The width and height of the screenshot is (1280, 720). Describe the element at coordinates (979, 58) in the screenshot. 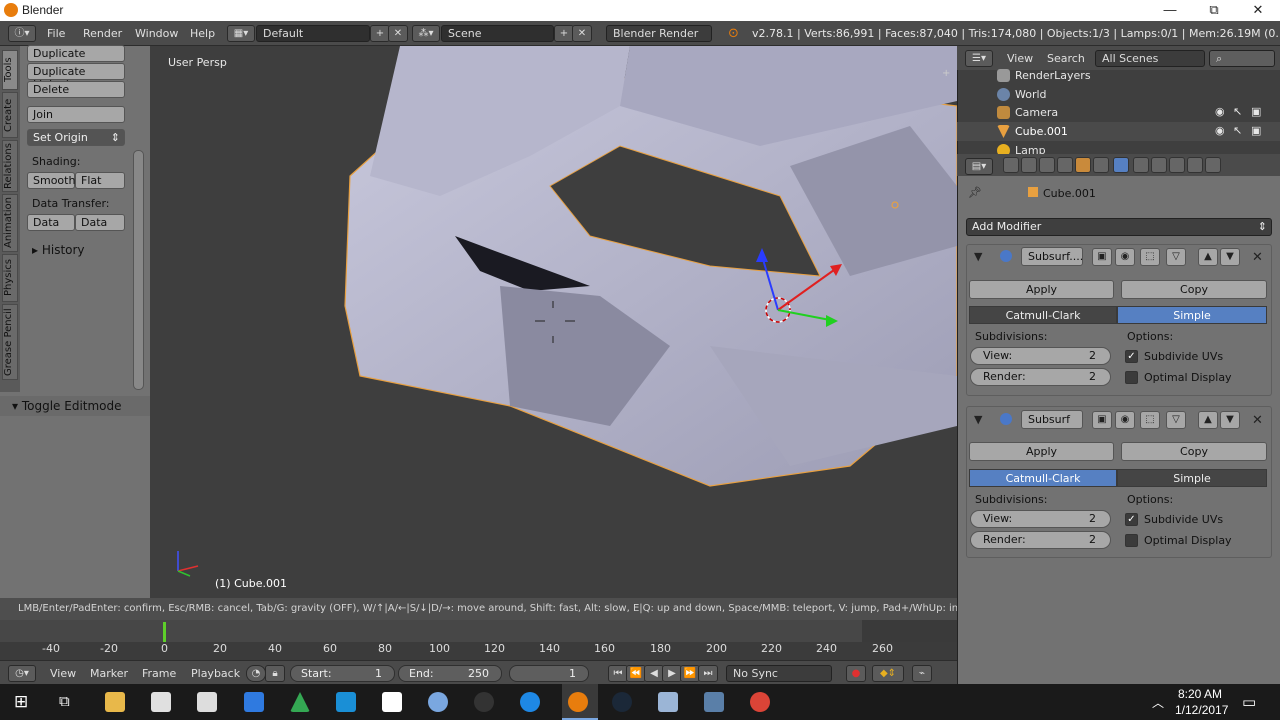

I see `editor-type-outliner-icon: ☰▾` at that location.